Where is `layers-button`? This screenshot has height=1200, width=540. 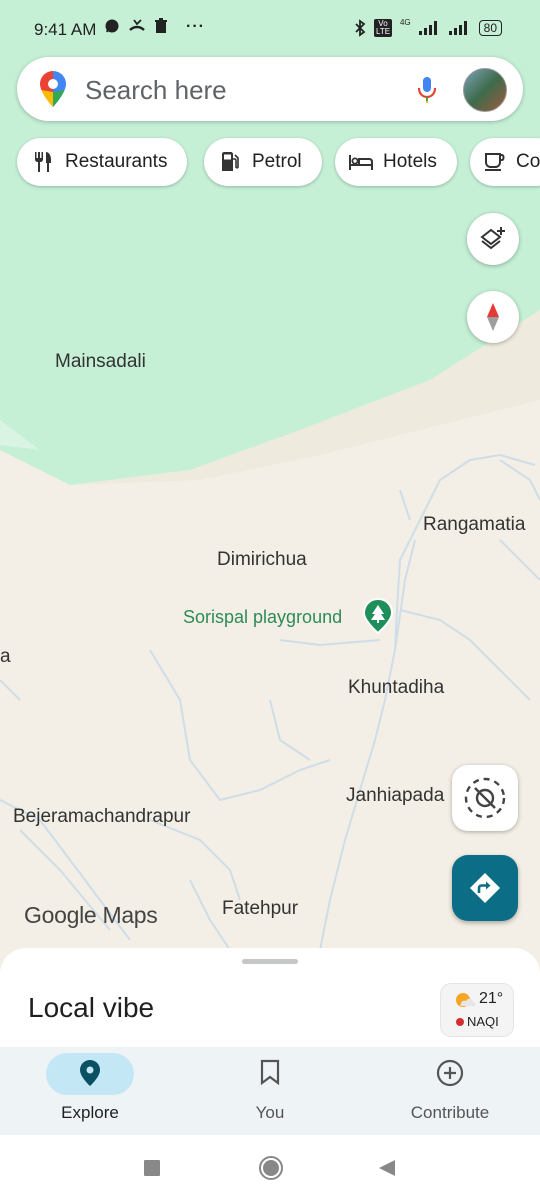 layers-button is located at coordinates (493, 239).